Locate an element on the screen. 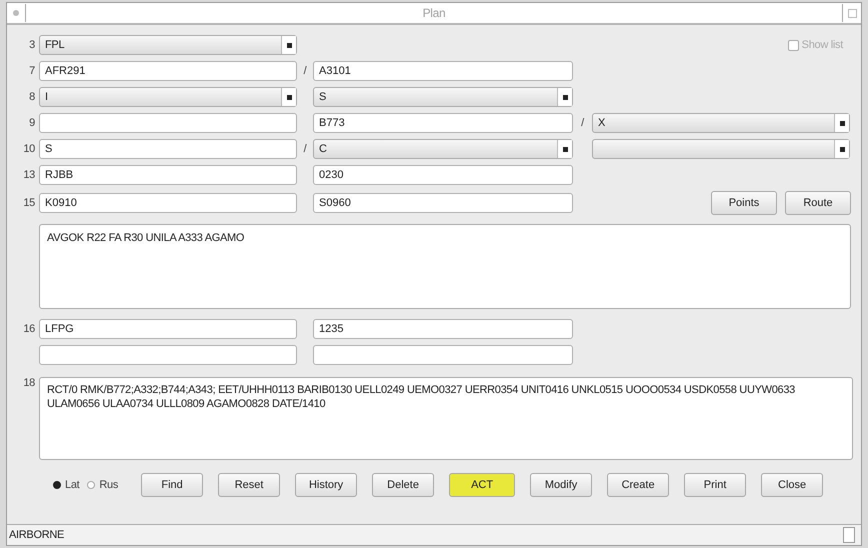 The image size is (868, 548). action-button: Close is located at coordinates (792, 485).